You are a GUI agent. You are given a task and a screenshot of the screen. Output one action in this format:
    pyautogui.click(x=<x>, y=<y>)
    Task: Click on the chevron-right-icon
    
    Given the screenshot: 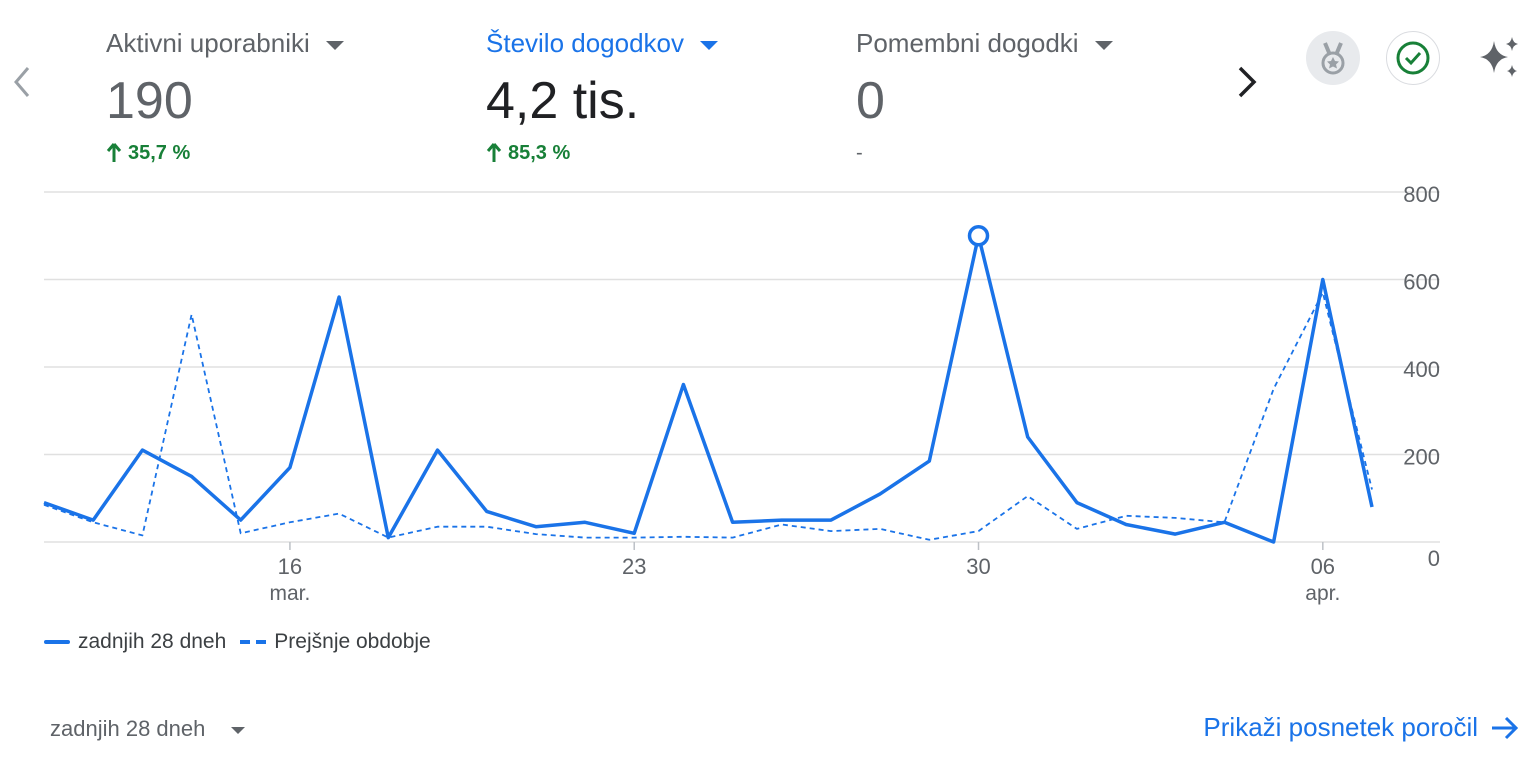 What is the action you would take?
    pyautogui.click(x=1247, y=82)
    